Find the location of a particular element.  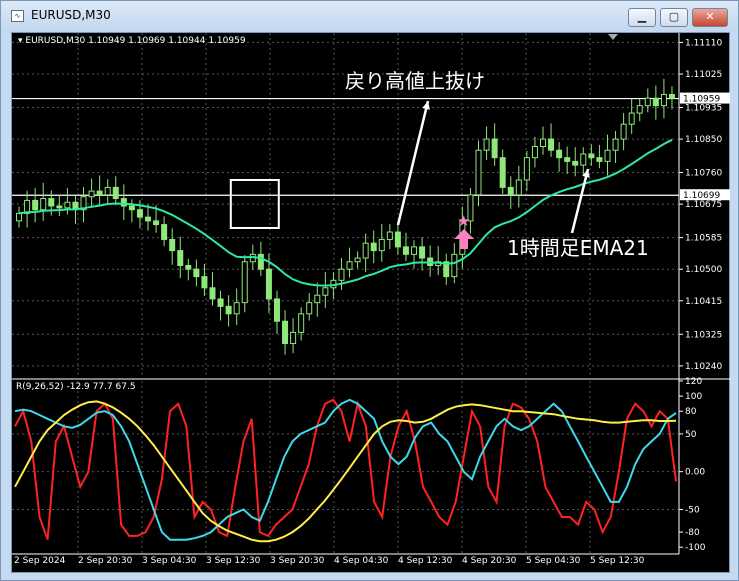

arrow-ema is located at coordinates (580, 201).